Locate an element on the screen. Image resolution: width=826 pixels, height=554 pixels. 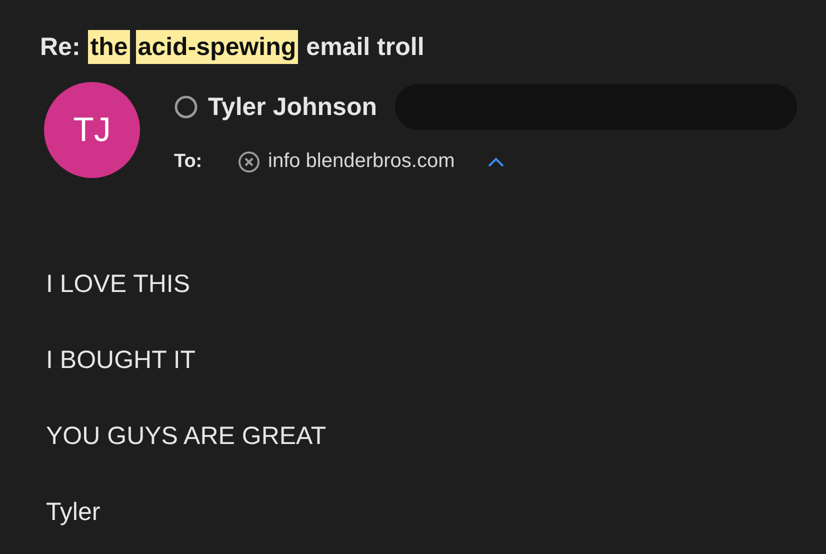
message-line: I LOVE THIS is located at coordinates (119, 284).